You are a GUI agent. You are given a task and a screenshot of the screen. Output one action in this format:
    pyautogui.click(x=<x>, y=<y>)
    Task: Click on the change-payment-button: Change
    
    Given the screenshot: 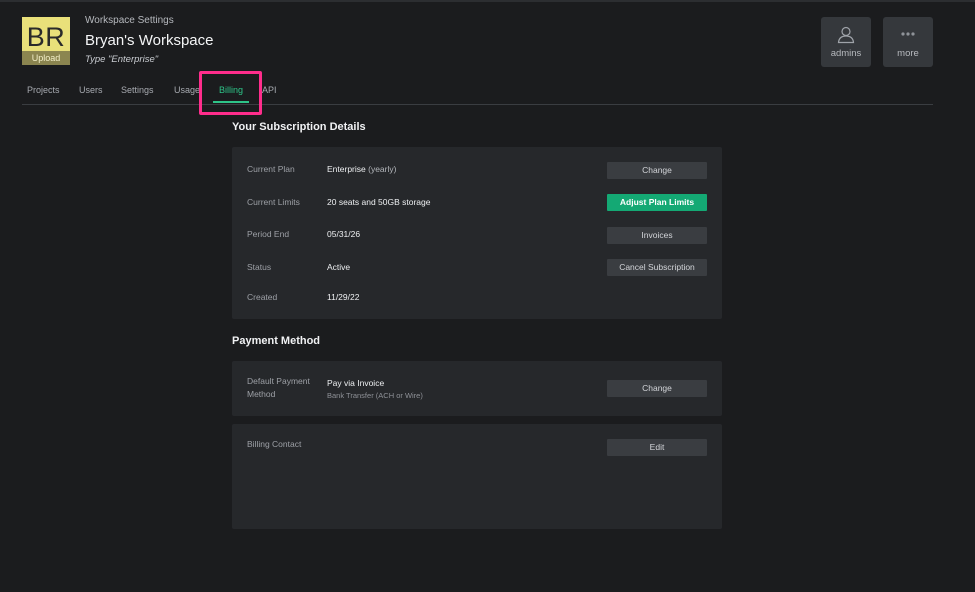 What is the action you would take?
    pyautogui.click(x=657, y=388)
    